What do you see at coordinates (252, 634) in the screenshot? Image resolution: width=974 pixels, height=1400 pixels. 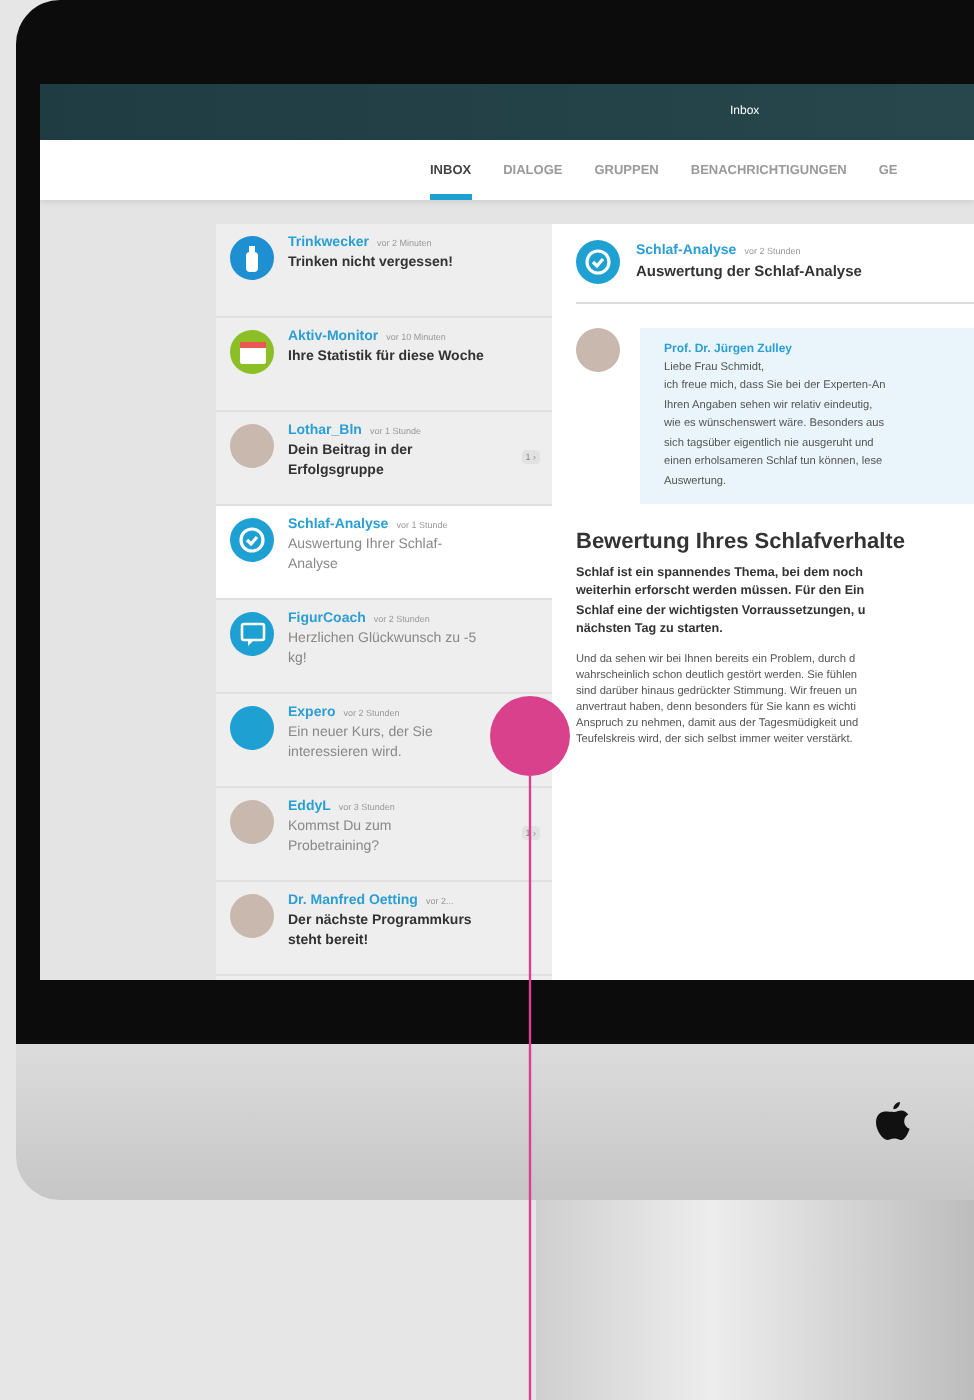 I see `chat-icon` at bounding box center [252, 634].